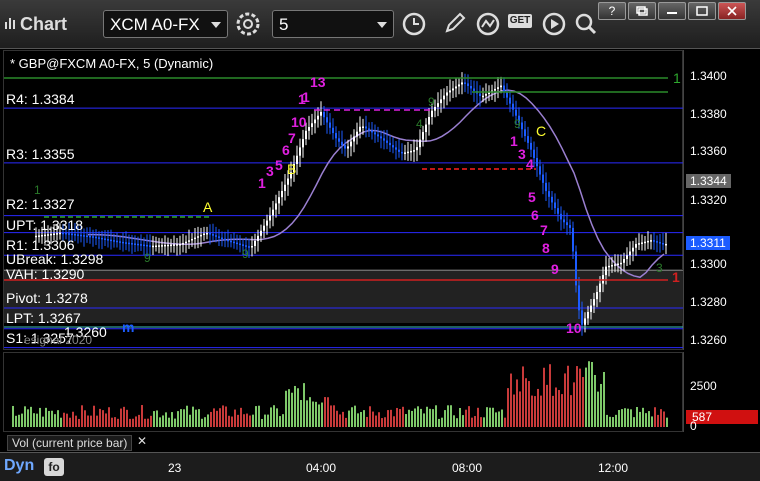 Image resolution: width=760 pixels, height=481 pixels. What do you see at coordinates (613, 468) in the screenshot?
I see `time-tick: 12:00` at bounding box center [613, 468].